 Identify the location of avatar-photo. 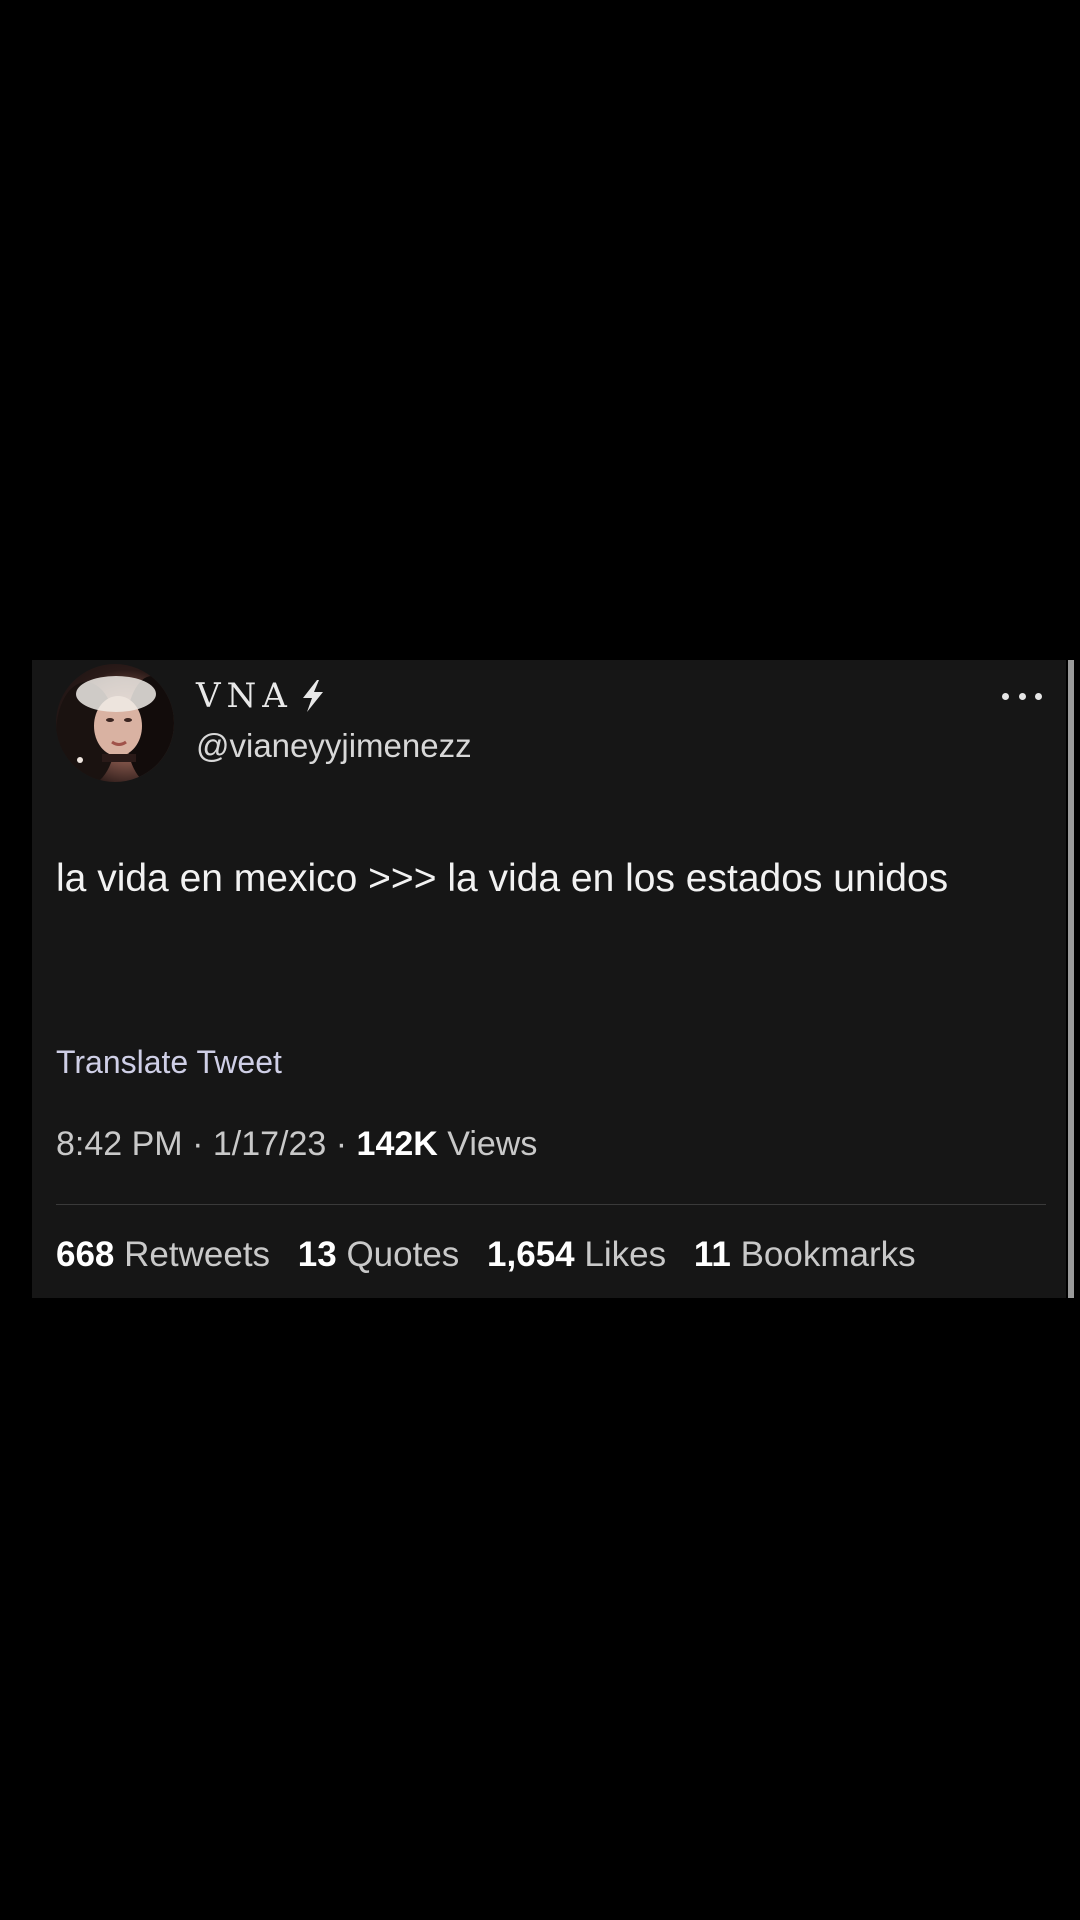
(115, 729).